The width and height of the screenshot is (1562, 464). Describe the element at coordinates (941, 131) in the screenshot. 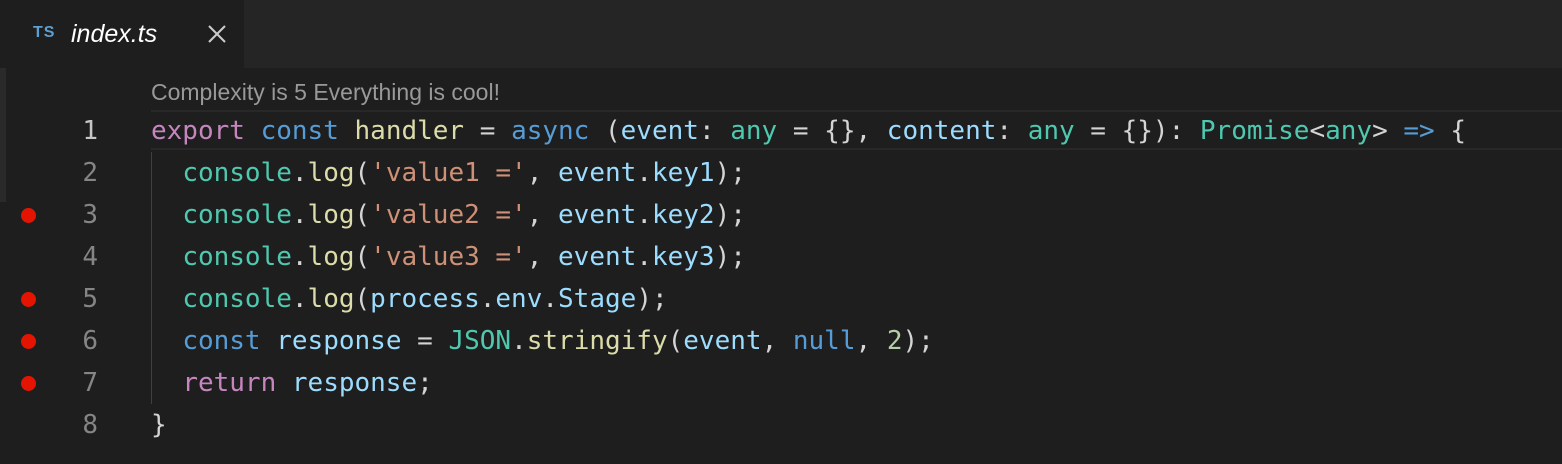

I see `token: content` at that location.